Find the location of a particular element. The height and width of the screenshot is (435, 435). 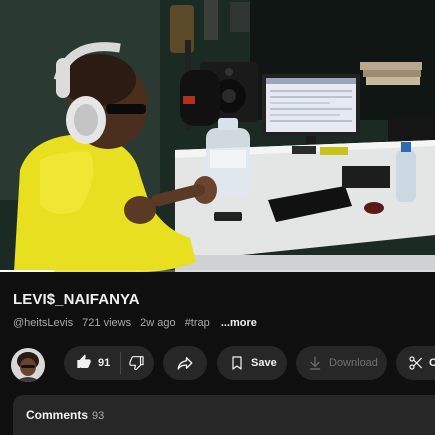

comments-panel: Comments 93 is located at coordinates (224, 415).